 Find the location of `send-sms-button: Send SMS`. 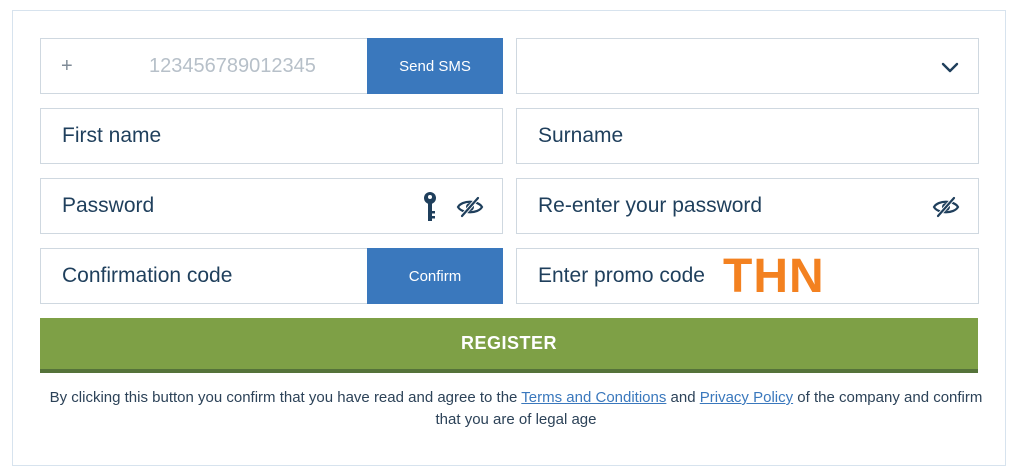

send-sms-button: Send SMS is located at coordinates (435, 66).